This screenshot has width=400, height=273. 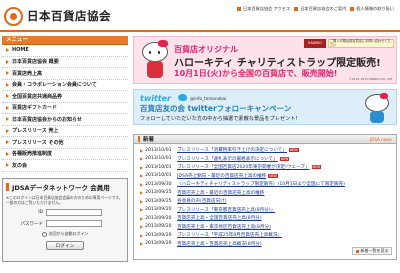 What do you see at coordinates (268, 201) in the screenshot?
I see `news-item: ▶ 2013/09/25 各会員の声(百貨店向け)` at bounding box center [268, 201].